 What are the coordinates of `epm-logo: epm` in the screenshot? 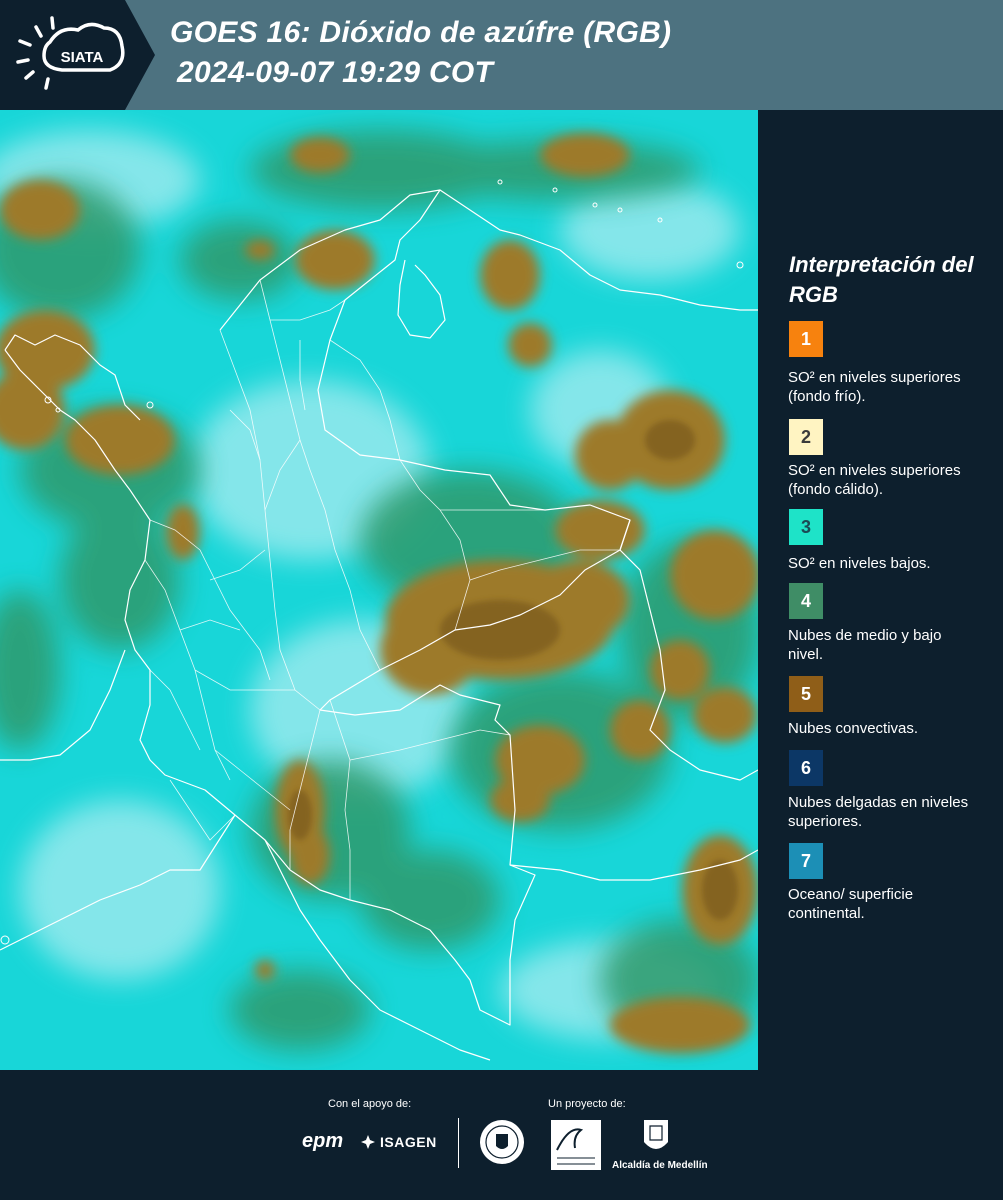 It's located at (323, 1141).